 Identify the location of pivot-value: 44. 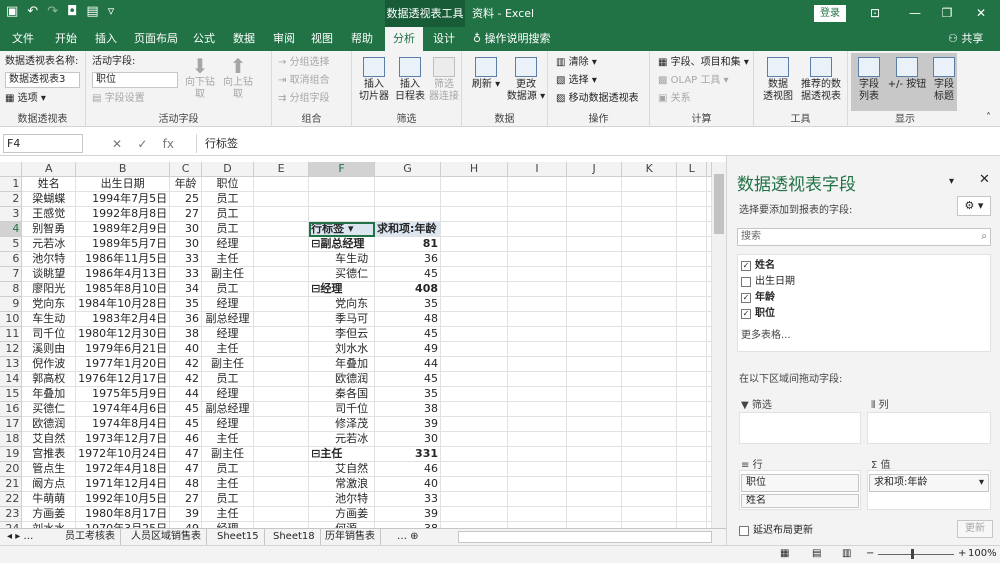
(408, 364).